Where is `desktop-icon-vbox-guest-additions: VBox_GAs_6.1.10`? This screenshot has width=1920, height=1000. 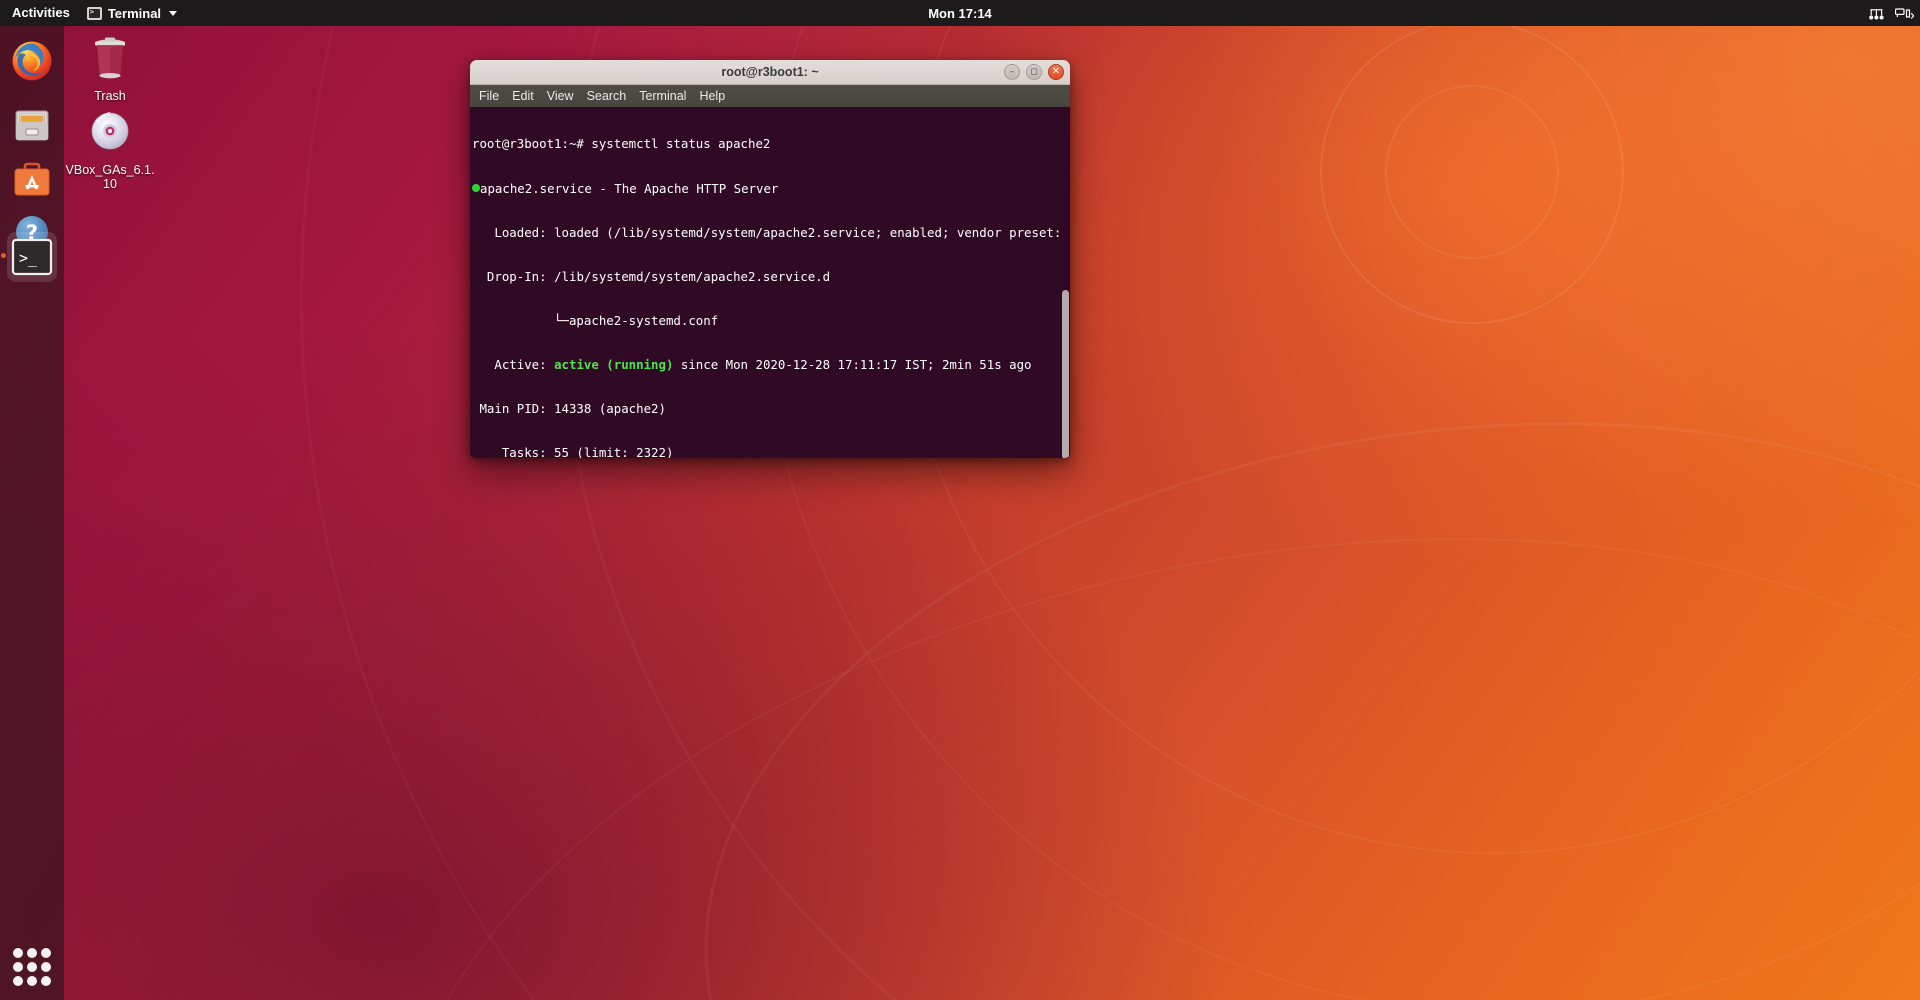 desktop-icon-vbox-guest-additions: VBox_GAs_6.1.10 is located at coordinates (110, 149).